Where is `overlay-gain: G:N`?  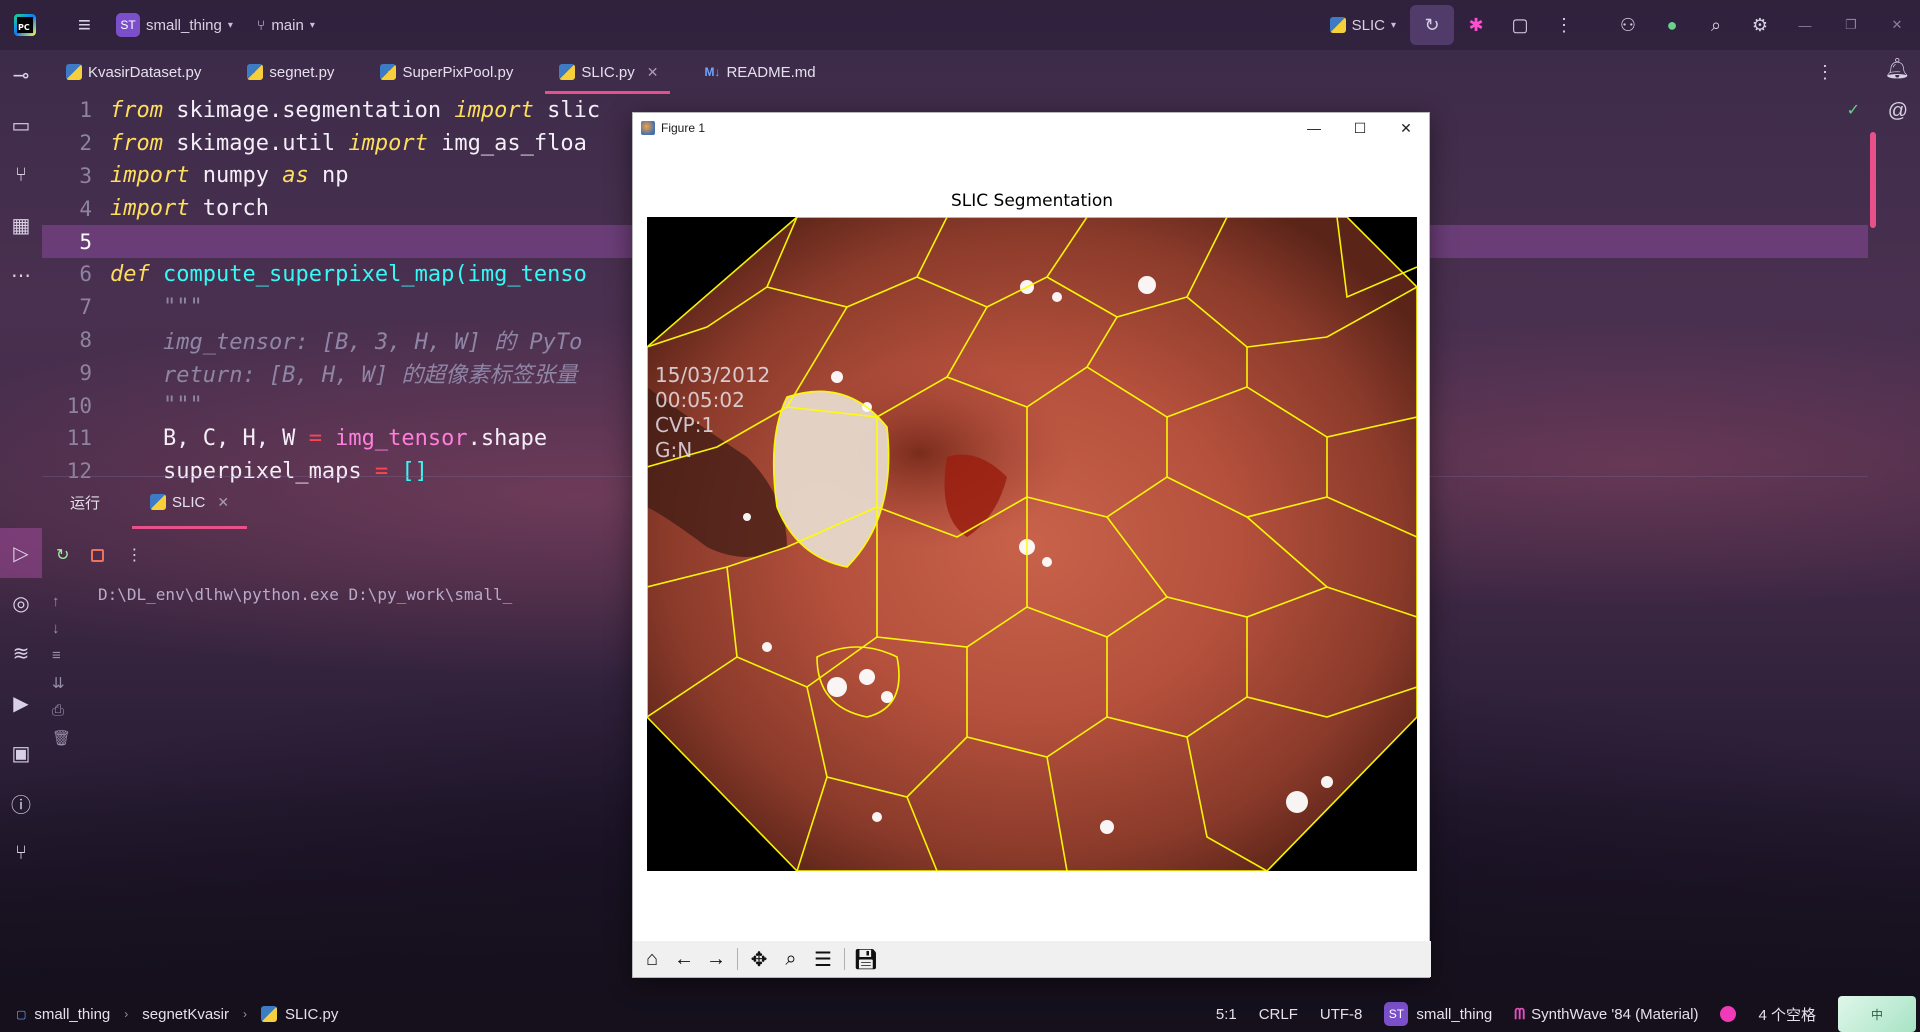
overlay-gain: G:N is located at coordinates (673, 450).